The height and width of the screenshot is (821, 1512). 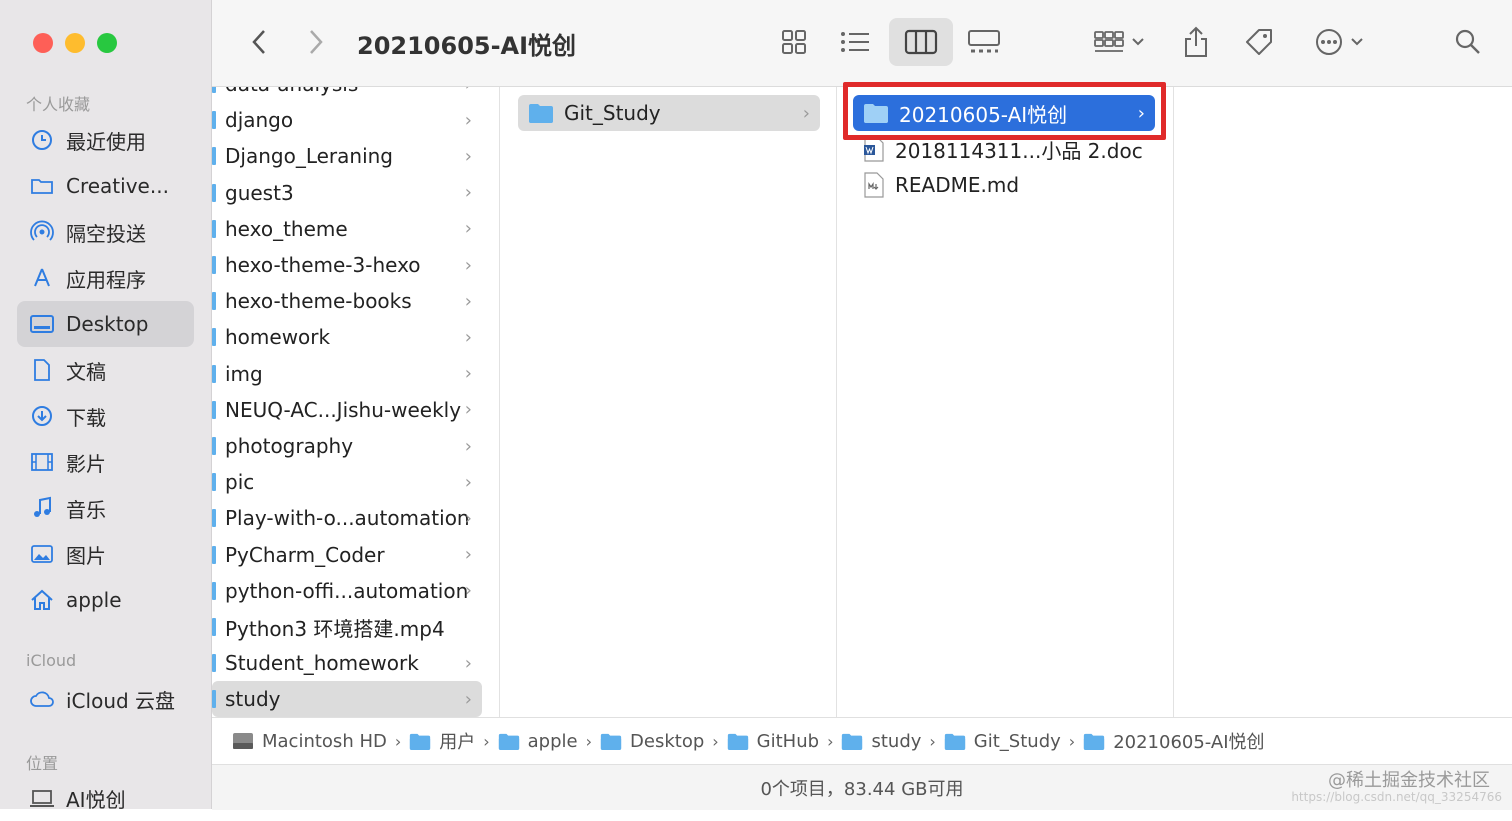 I want to click on minimize-window-button, so click(x=75, y=43).